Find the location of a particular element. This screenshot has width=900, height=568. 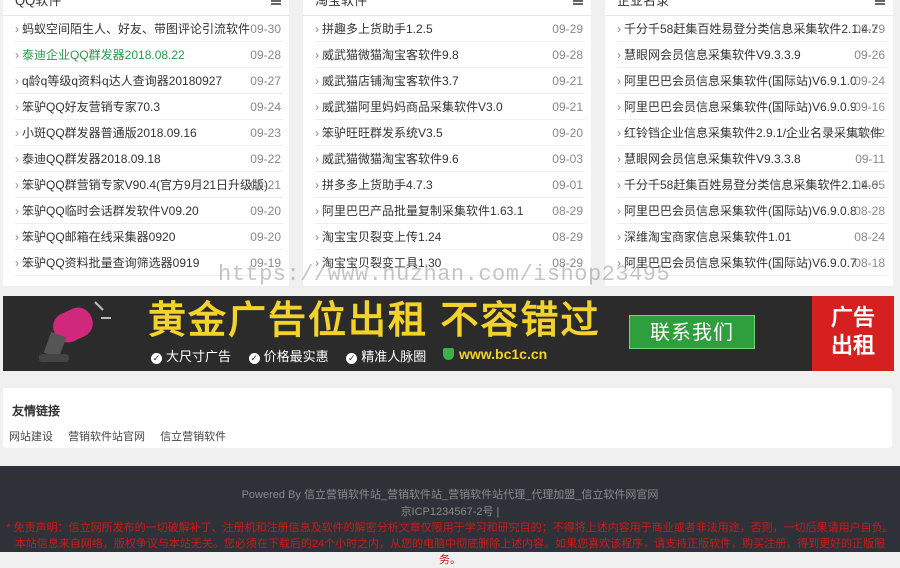

item-title: 淘宝宝贝裂变工具1.30 is located at coordinates (450, 263).